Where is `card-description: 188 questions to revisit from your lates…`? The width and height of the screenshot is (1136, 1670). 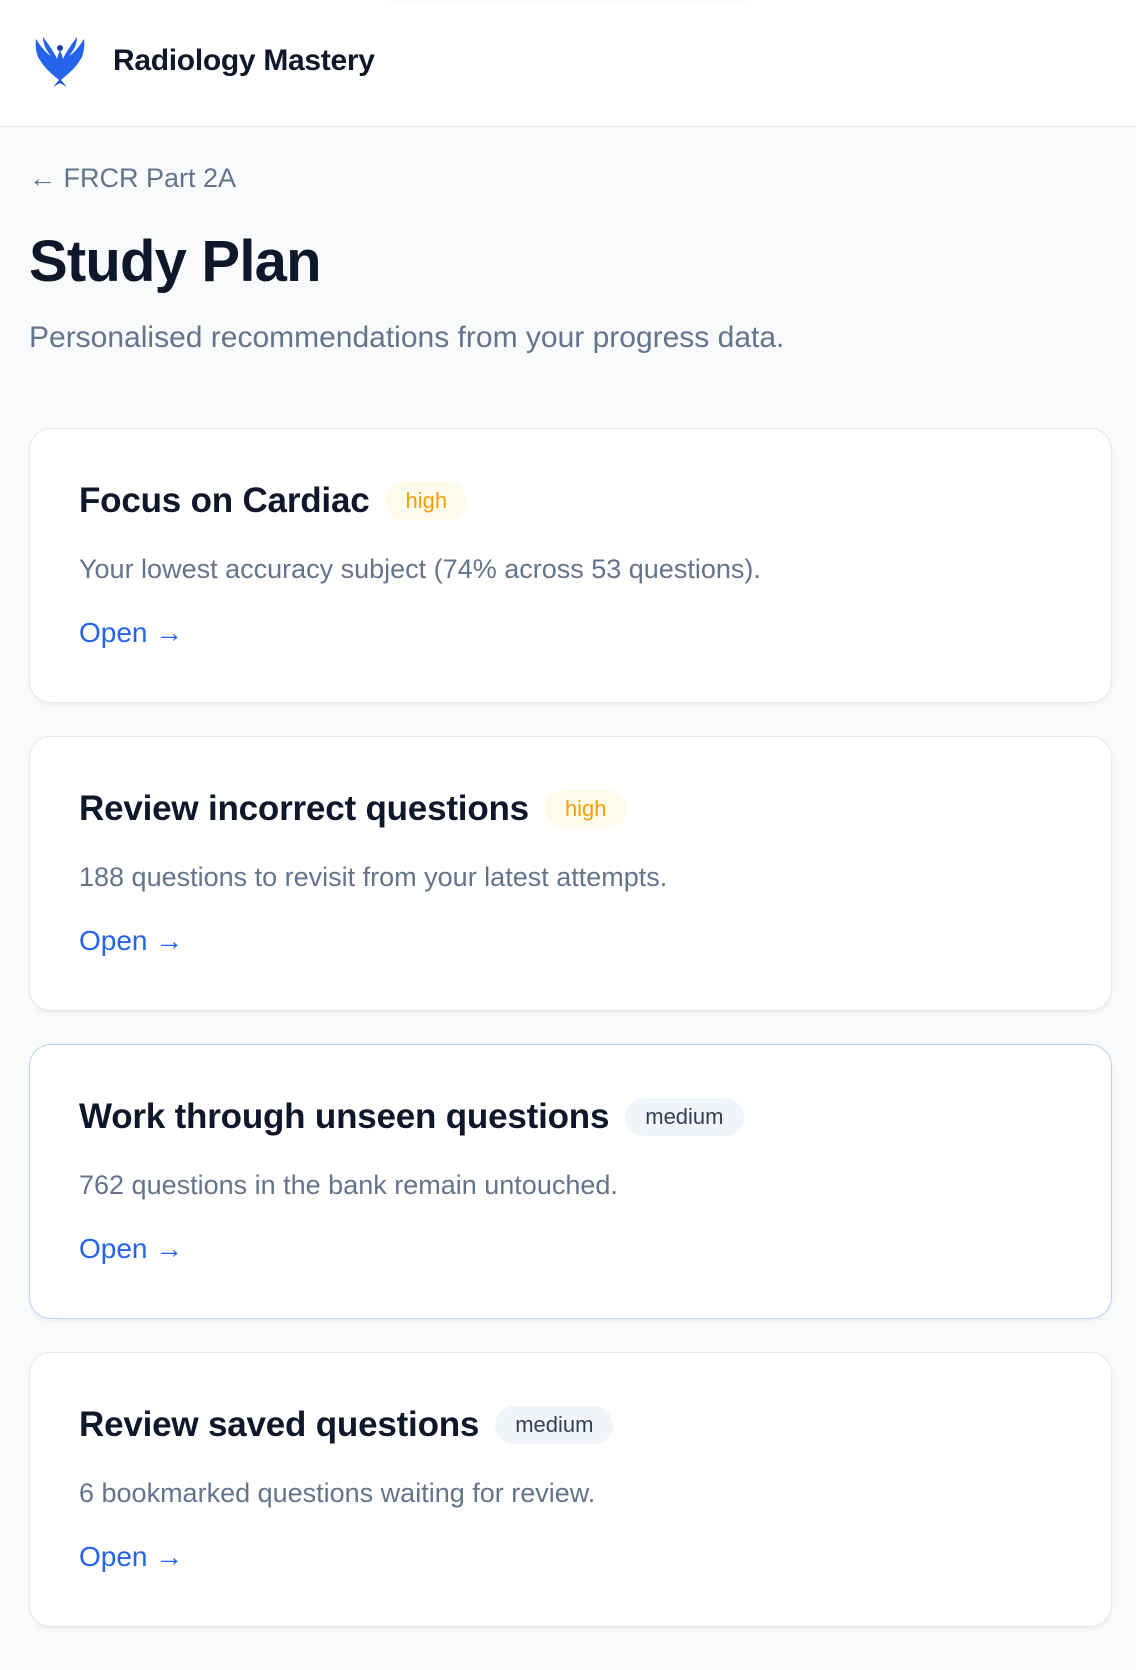 card-description: 188 questions to revisit from your lates… is located at coordinates (373, 877).